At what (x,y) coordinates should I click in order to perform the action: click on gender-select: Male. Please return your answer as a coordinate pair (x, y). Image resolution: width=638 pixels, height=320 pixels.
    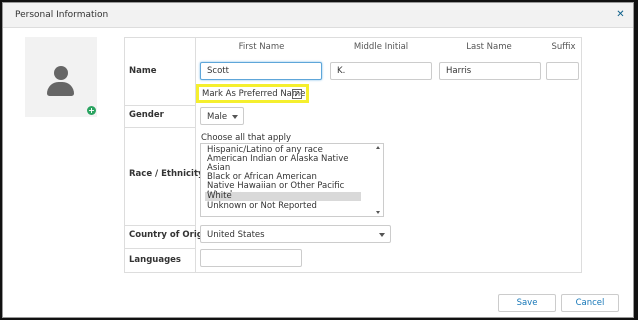
    Looking at the image, I should click on (222, 116).